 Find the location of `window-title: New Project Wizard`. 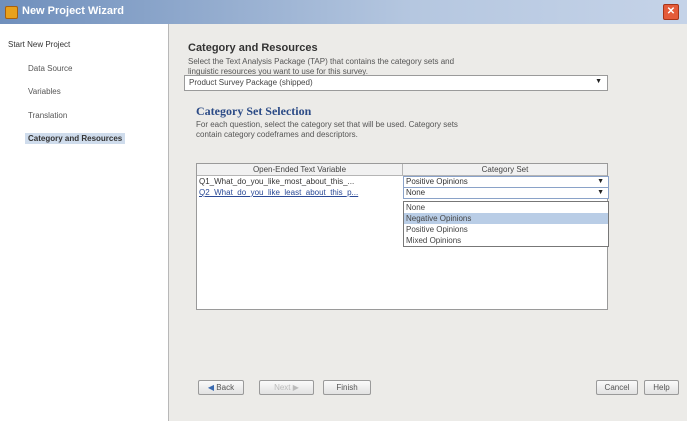

window-title: New Project Wizard is located at coordinates (73, 11).